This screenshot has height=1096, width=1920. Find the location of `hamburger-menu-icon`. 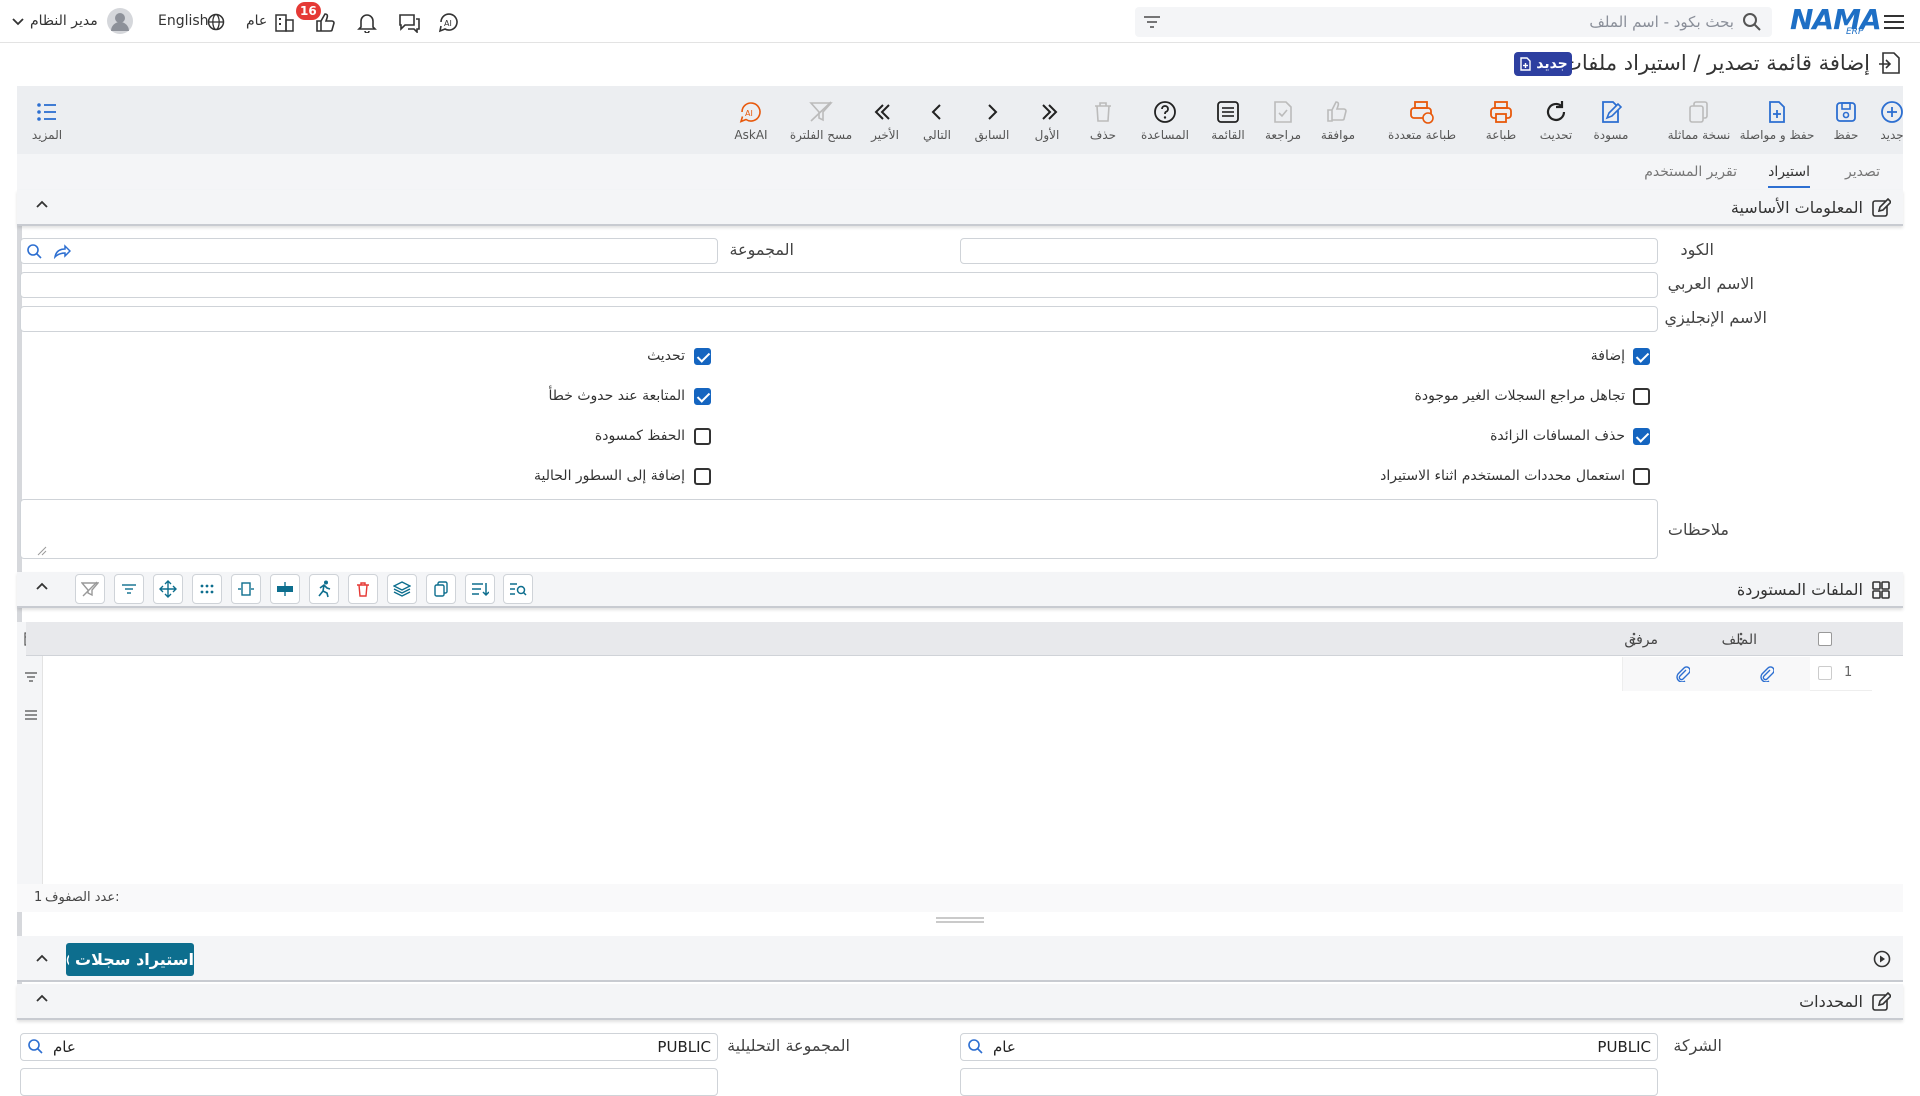

hamburger-menu-icon is located at coordinates (1894, 22).